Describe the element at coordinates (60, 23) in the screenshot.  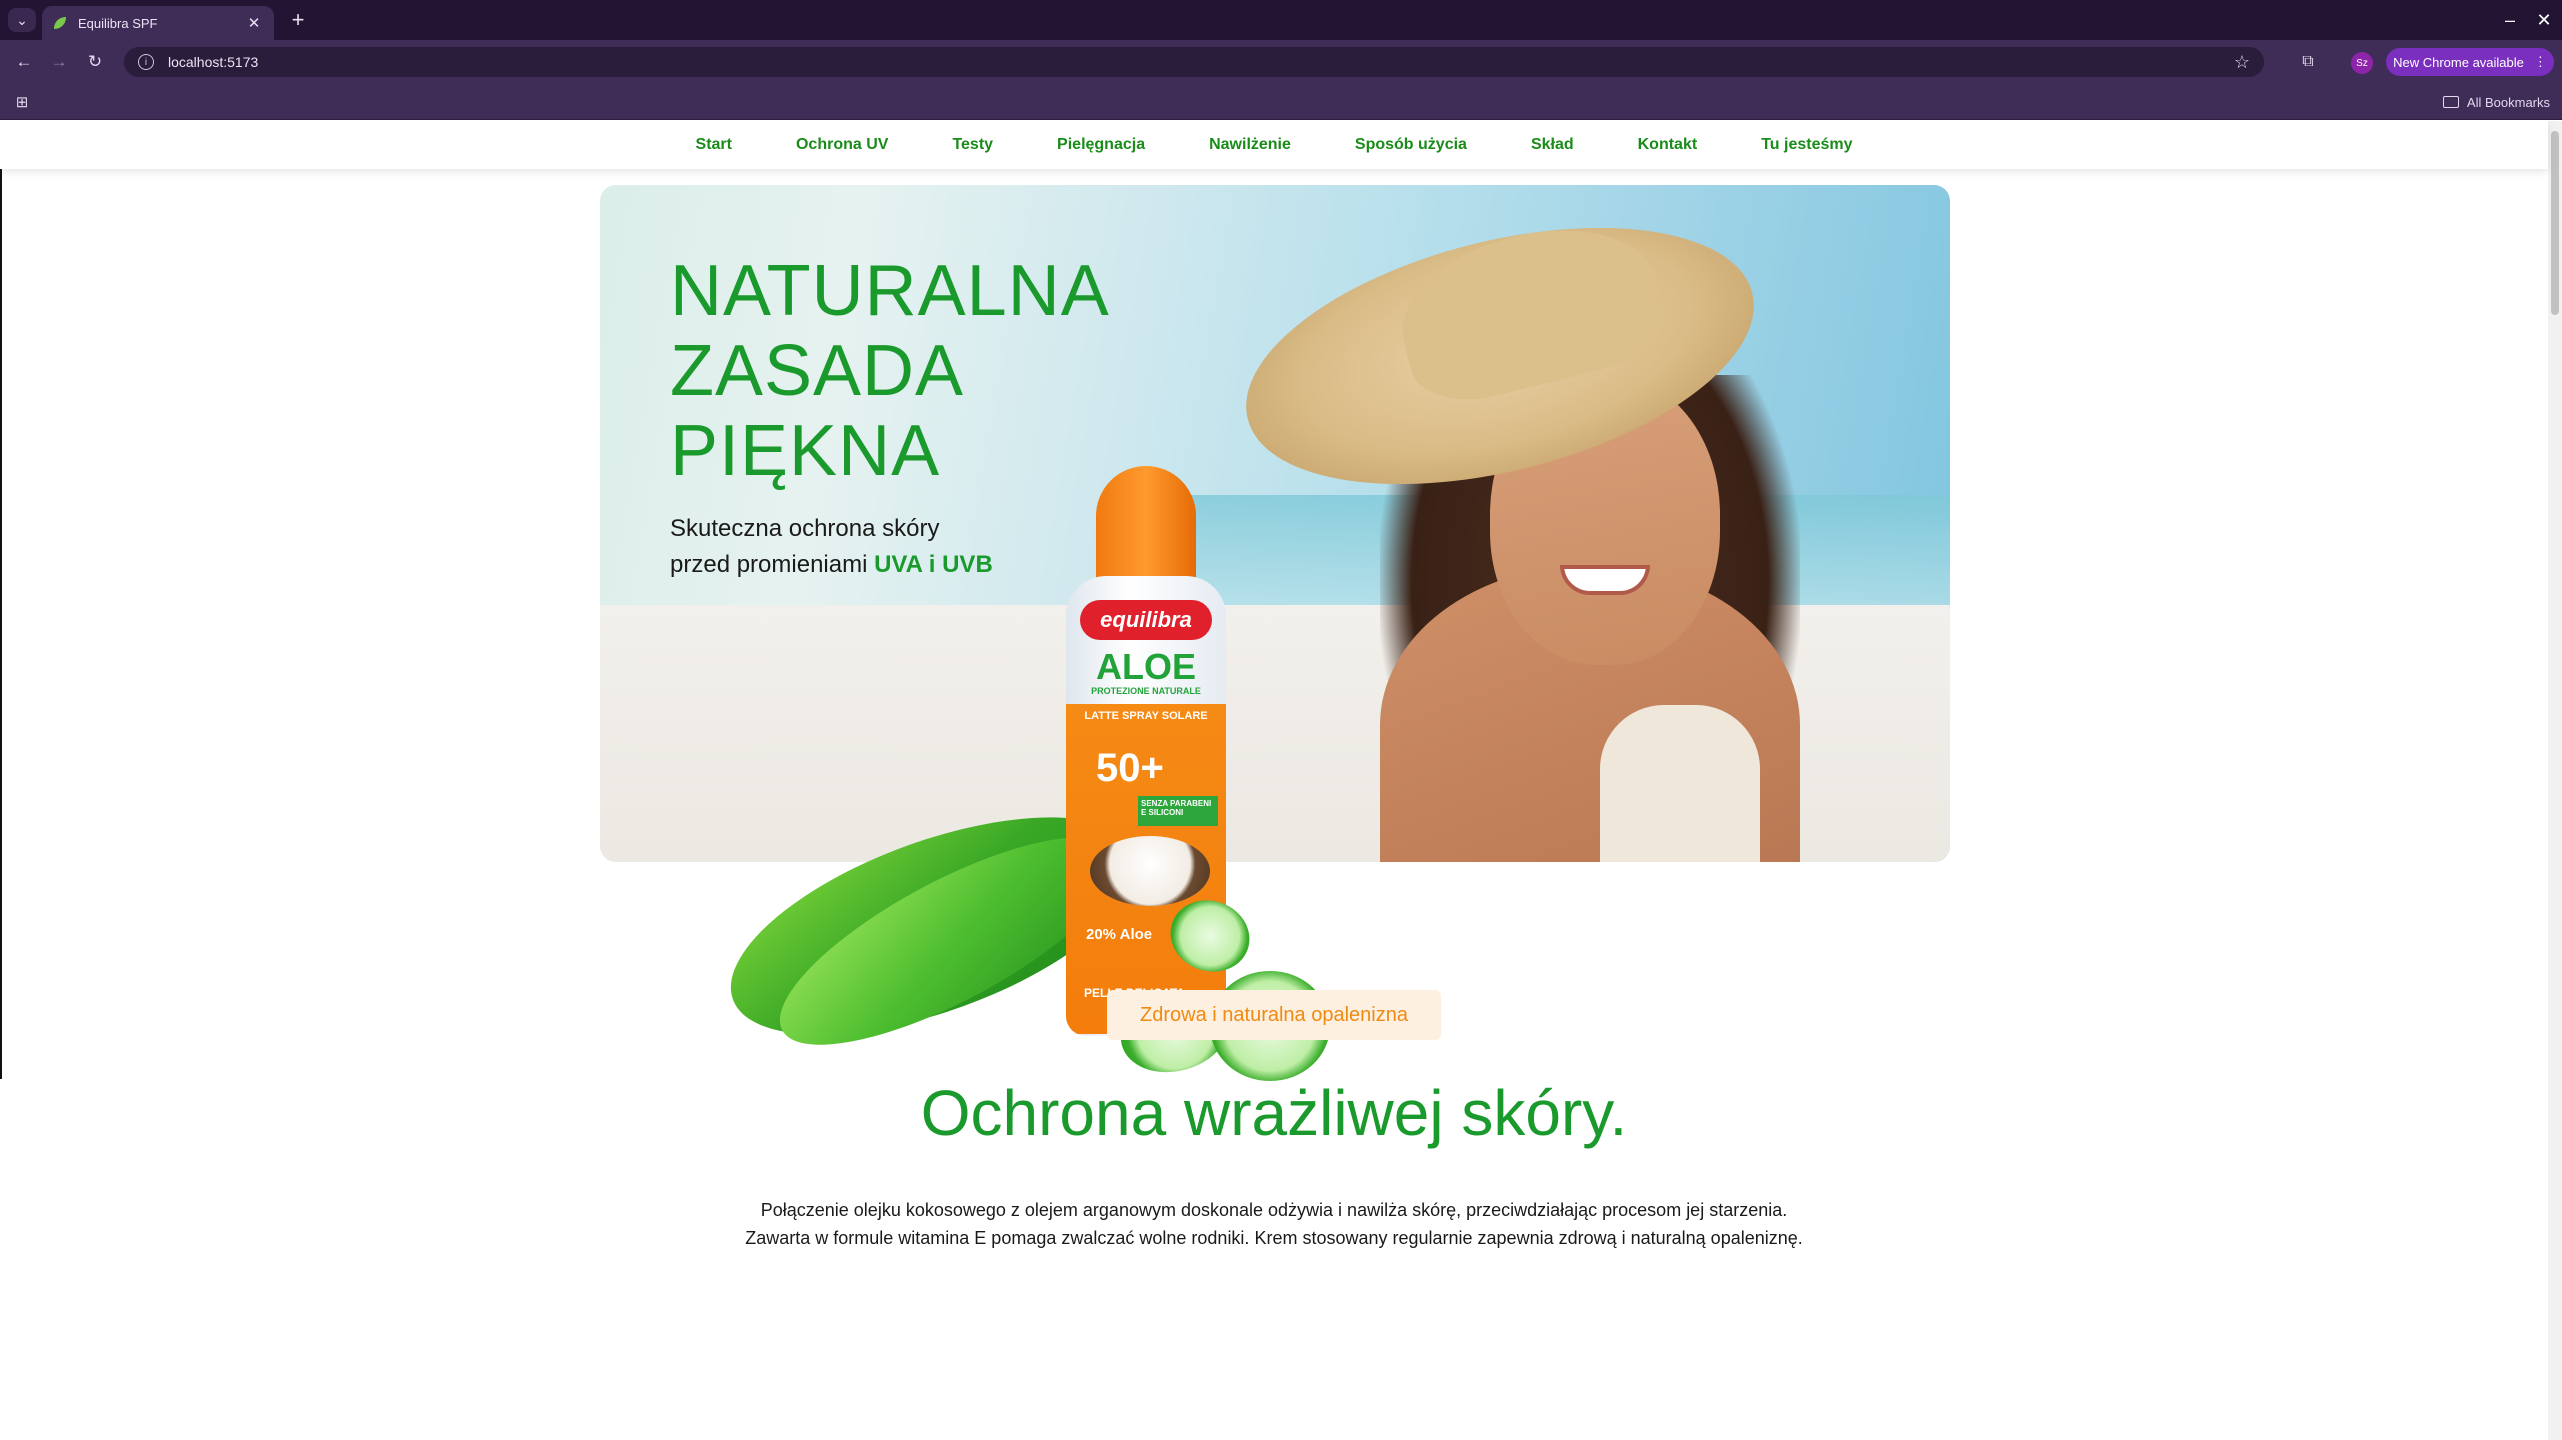
I see `leaf-favicon-icon` at that location.